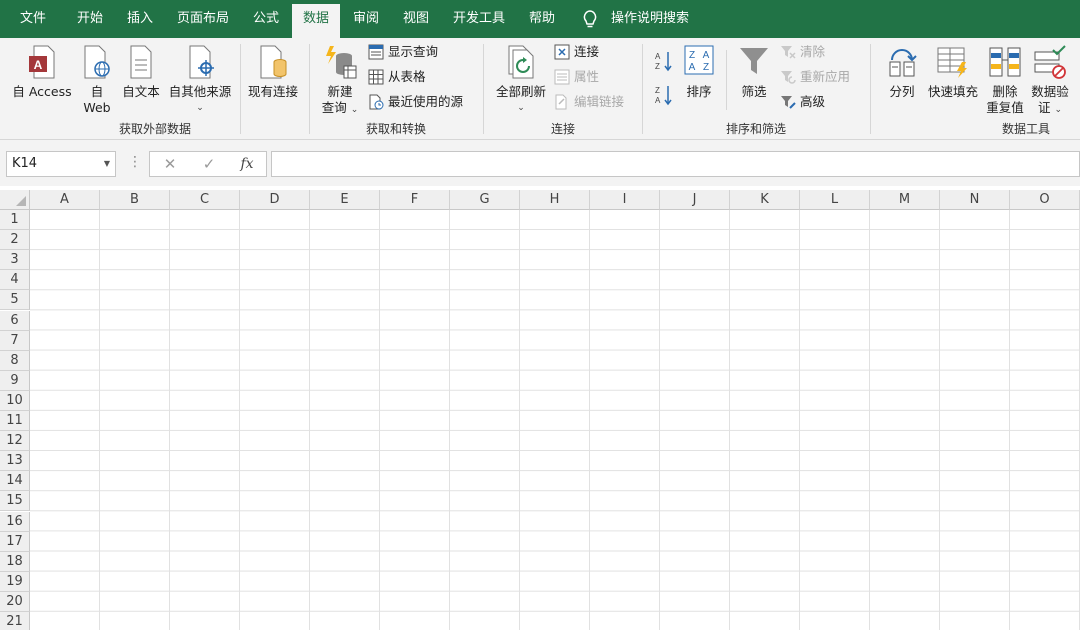  What do you see at coordinates (334, 107) in the screenshot?
I see `new-query-label-2: 查询` at bounding box center [334, 107].